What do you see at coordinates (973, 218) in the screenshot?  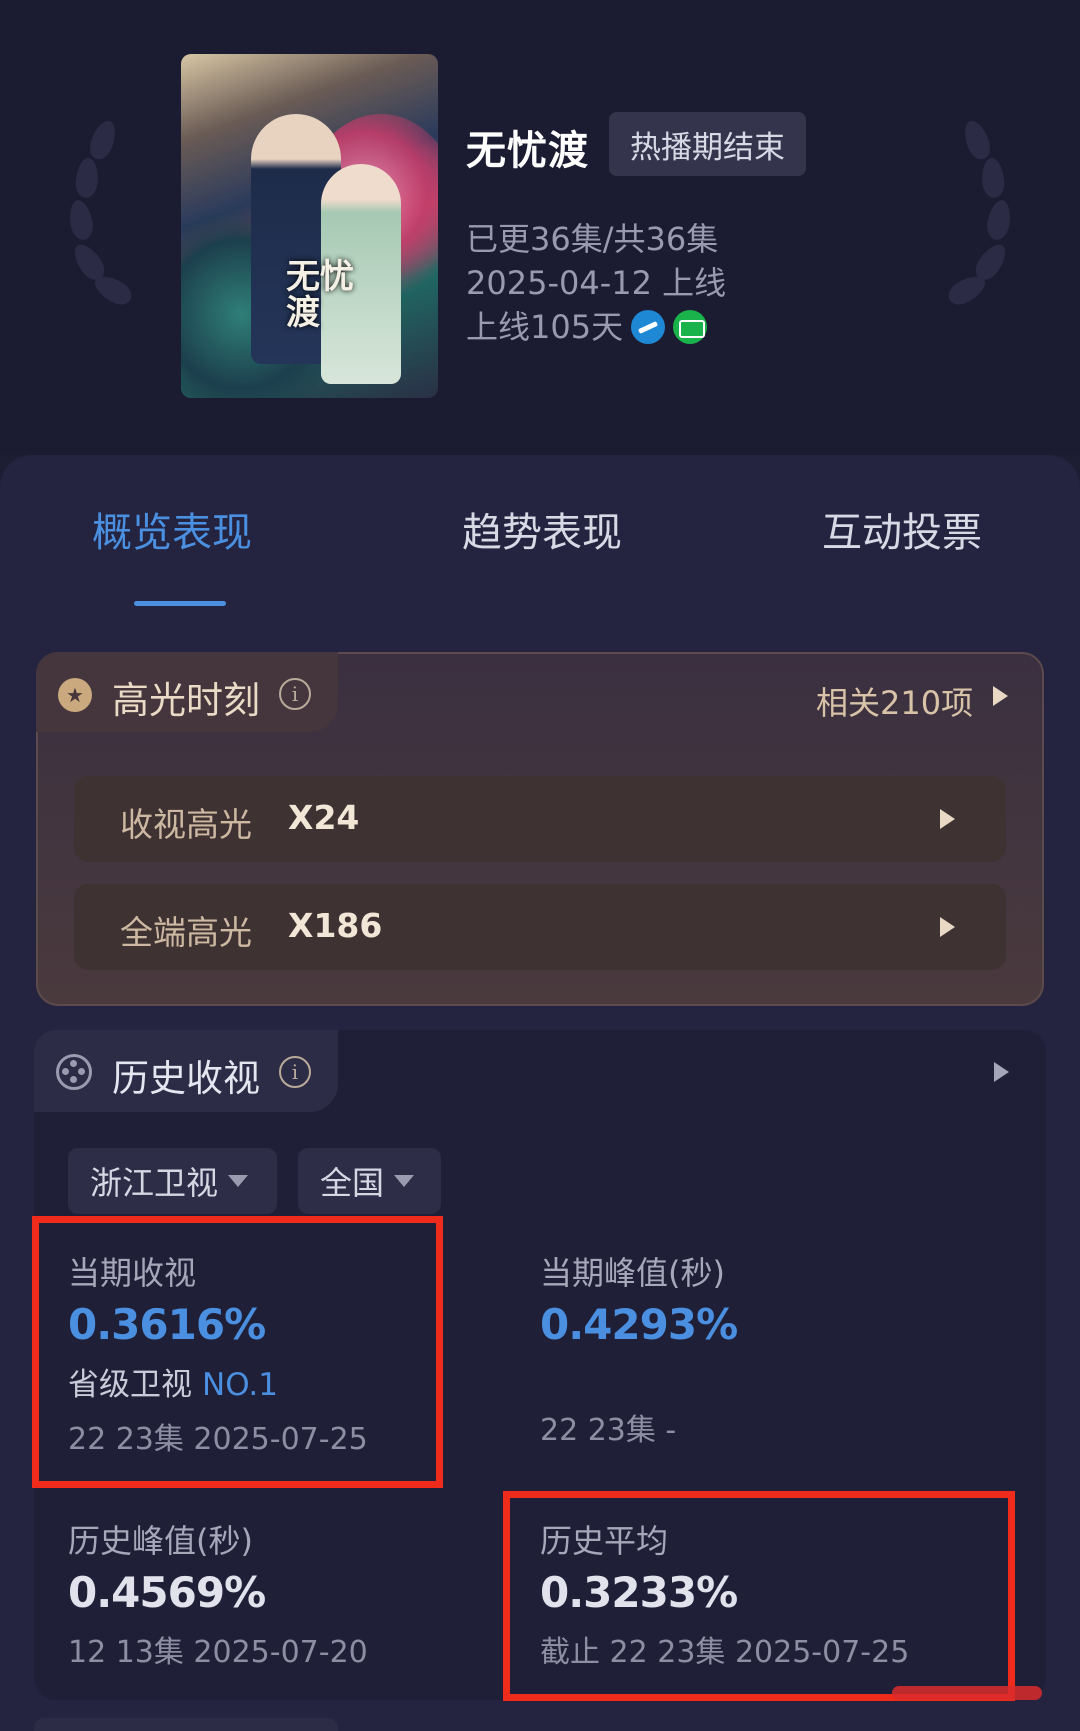 I see `laurel-right-icon` at bounding box center [973, 218].